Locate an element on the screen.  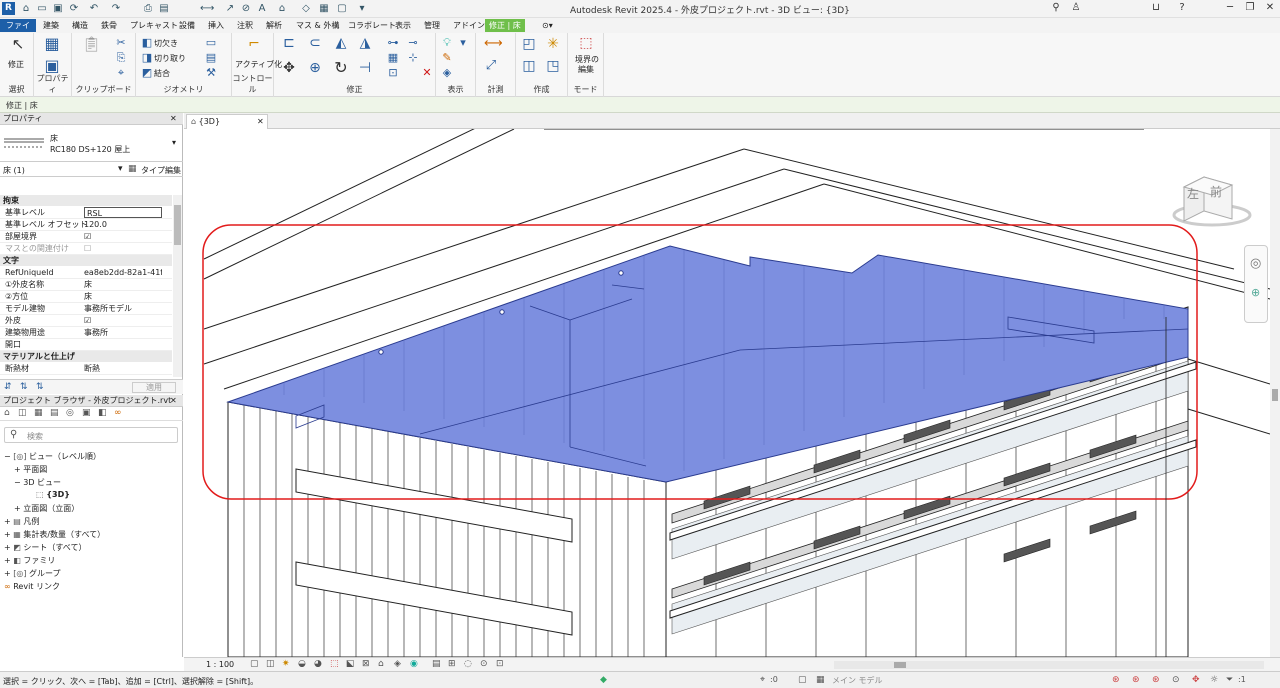
legend-icon: ◧ is located at coordinates (102, 413).